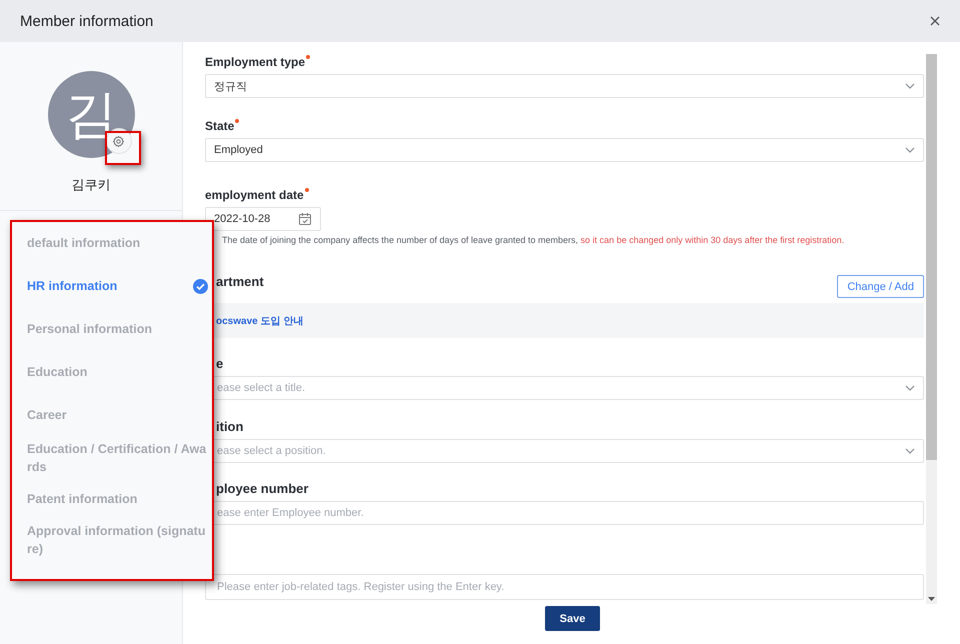  What do you see at coordinates (239, 282) in the screenshot?
I see `field-label: artment` at bounding box center [239, 282].